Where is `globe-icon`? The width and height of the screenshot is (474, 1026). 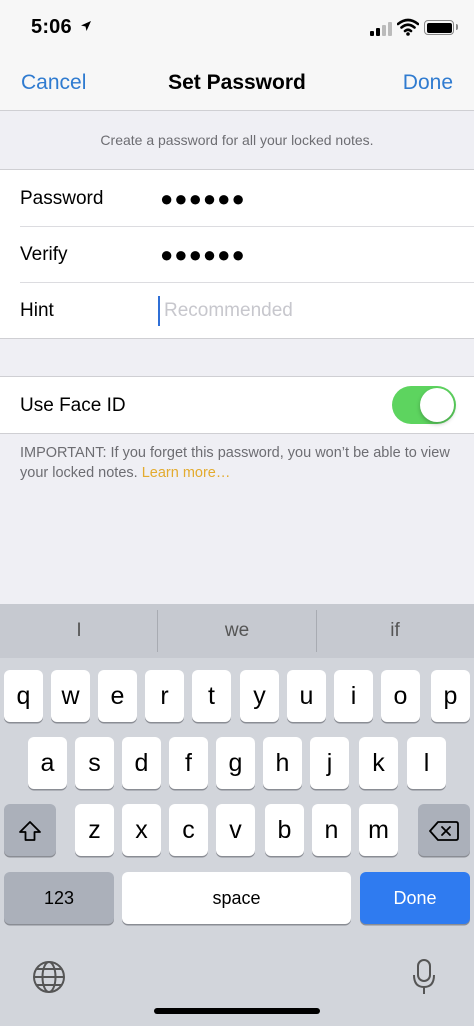 globe-icon is located at coordinates (49, 979).